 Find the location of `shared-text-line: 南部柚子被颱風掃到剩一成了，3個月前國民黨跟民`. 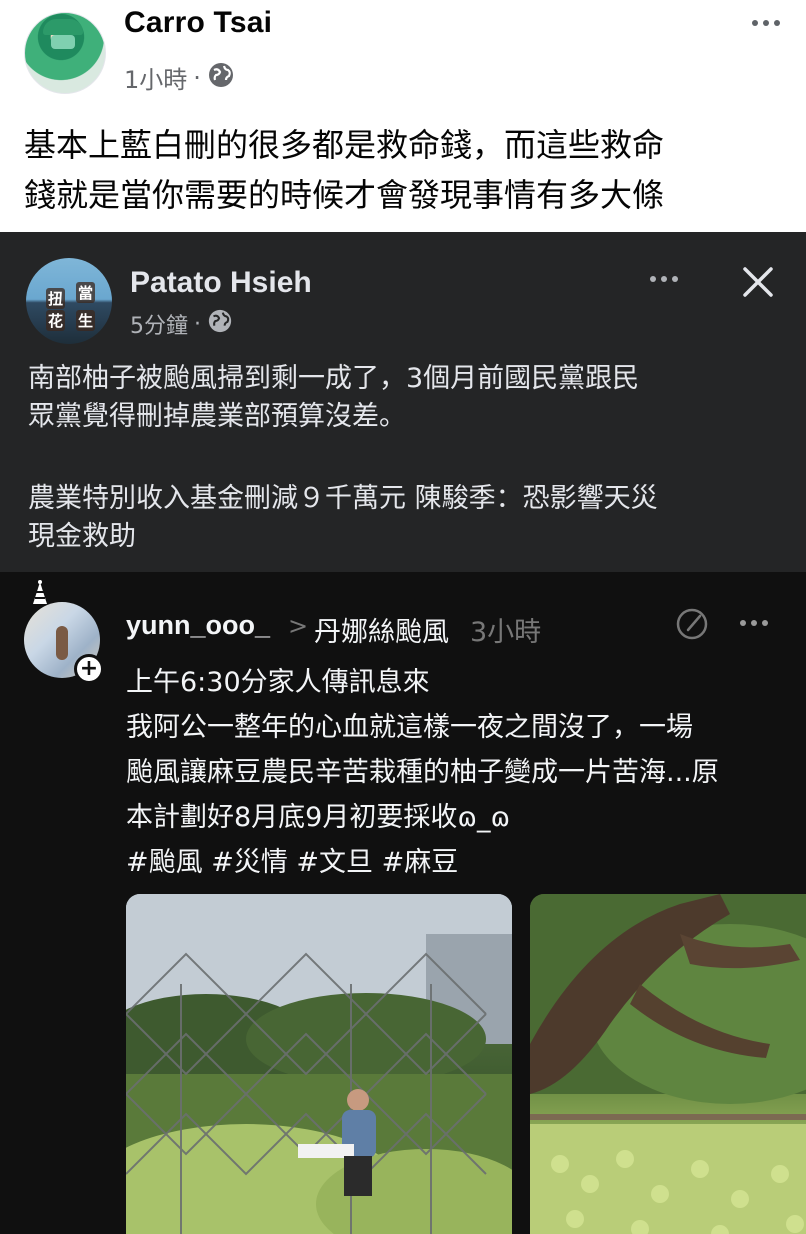

shared-text-line: 南部柚子被颱風掃到剩一成了，3個月前國民黨跟民 is located at coordinates (334, 378).